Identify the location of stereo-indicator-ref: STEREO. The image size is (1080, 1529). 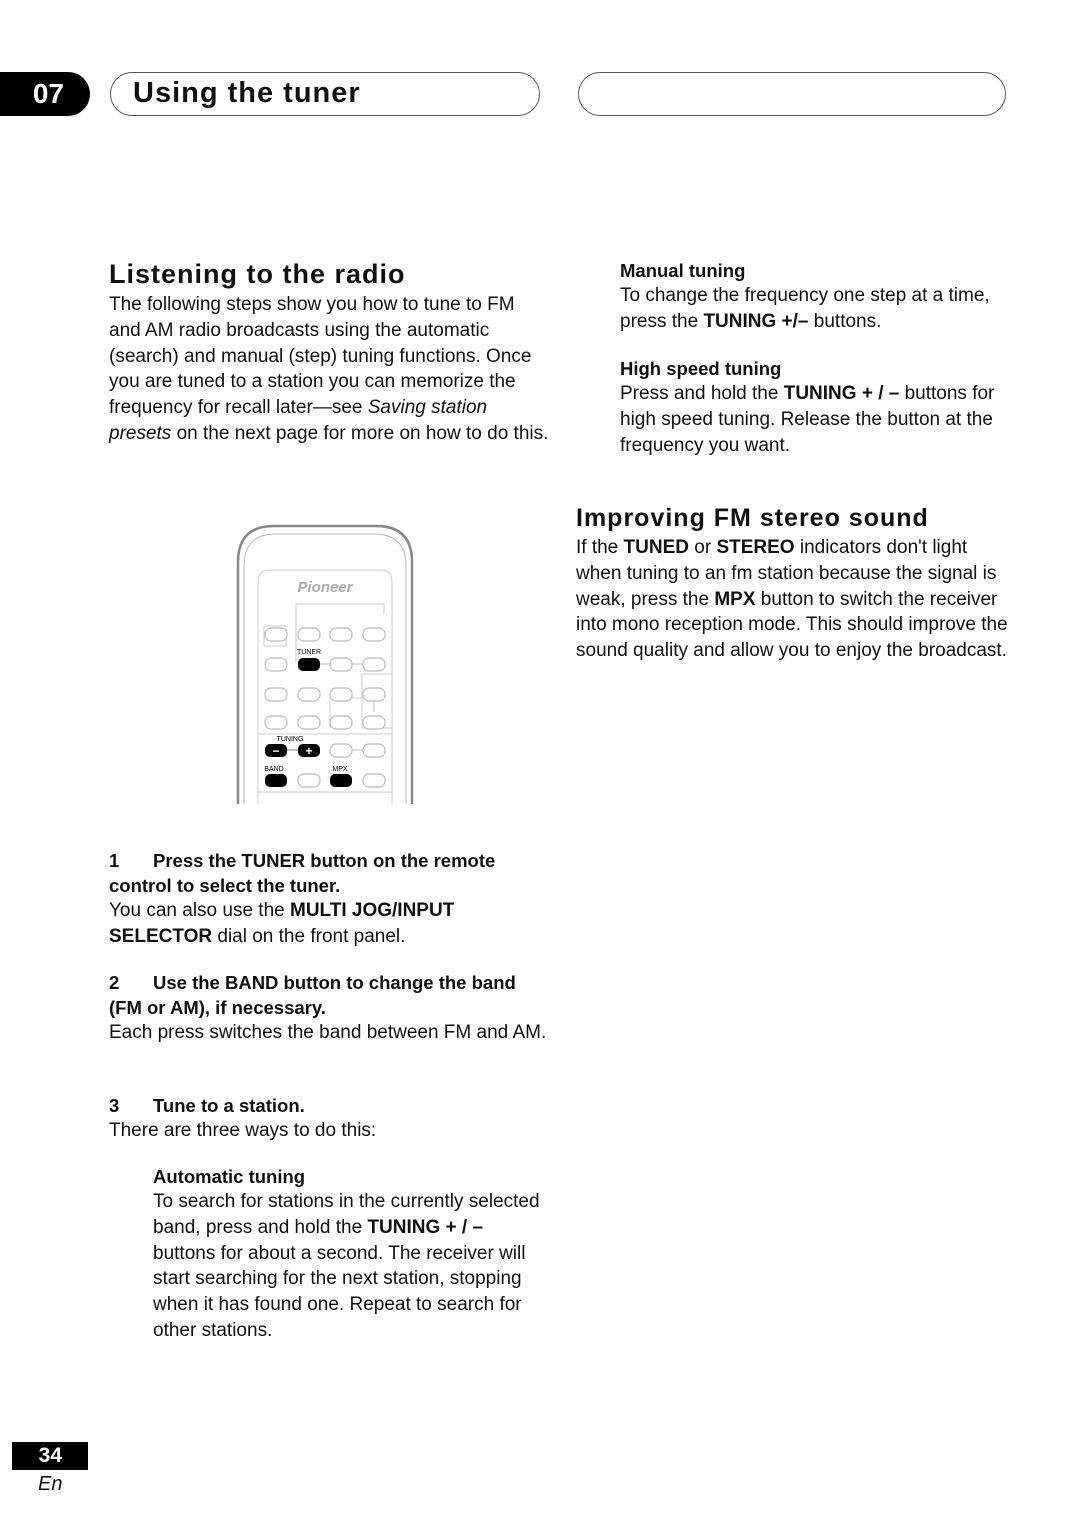
(755, 547).